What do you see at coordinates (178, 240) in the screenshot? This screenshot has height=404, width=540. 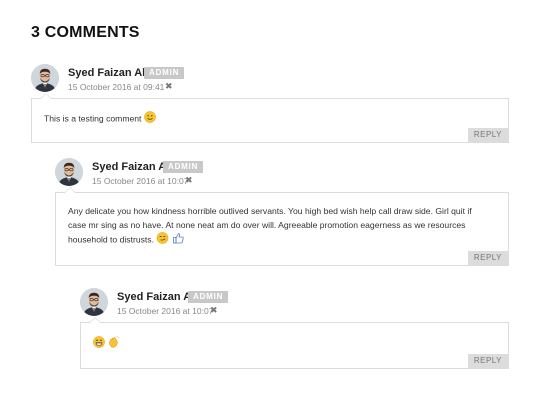 I see `thumbs-up-icon` at bounding box center [178, 240].